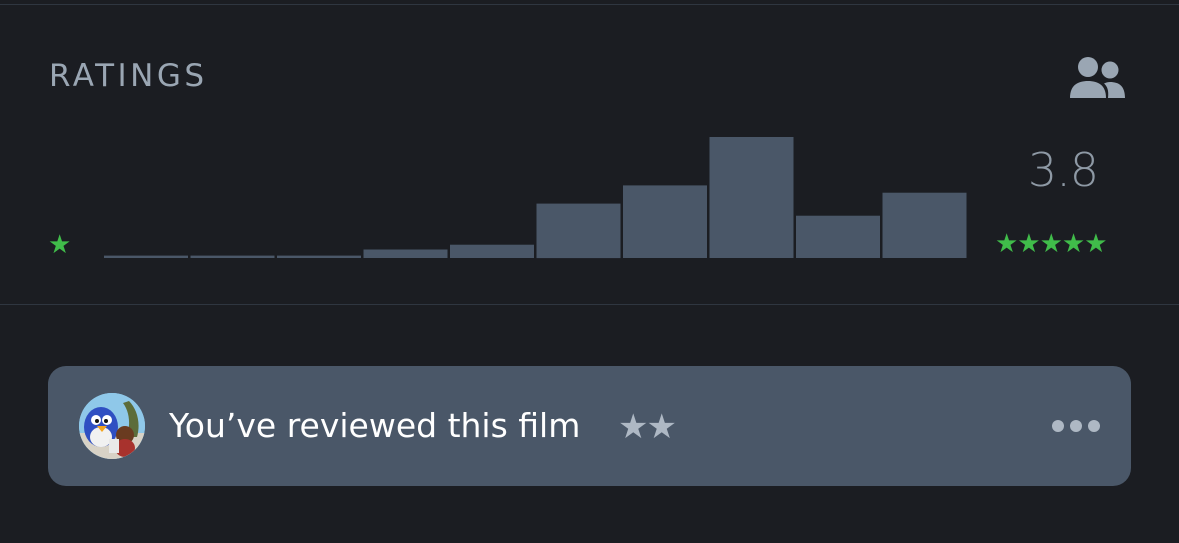 This screenshot has width=1179, height=543. What do you see at coordinates (319, 256) in the screenshot?
I see `rating-bar-1.5` at bounding box center [319, 256].